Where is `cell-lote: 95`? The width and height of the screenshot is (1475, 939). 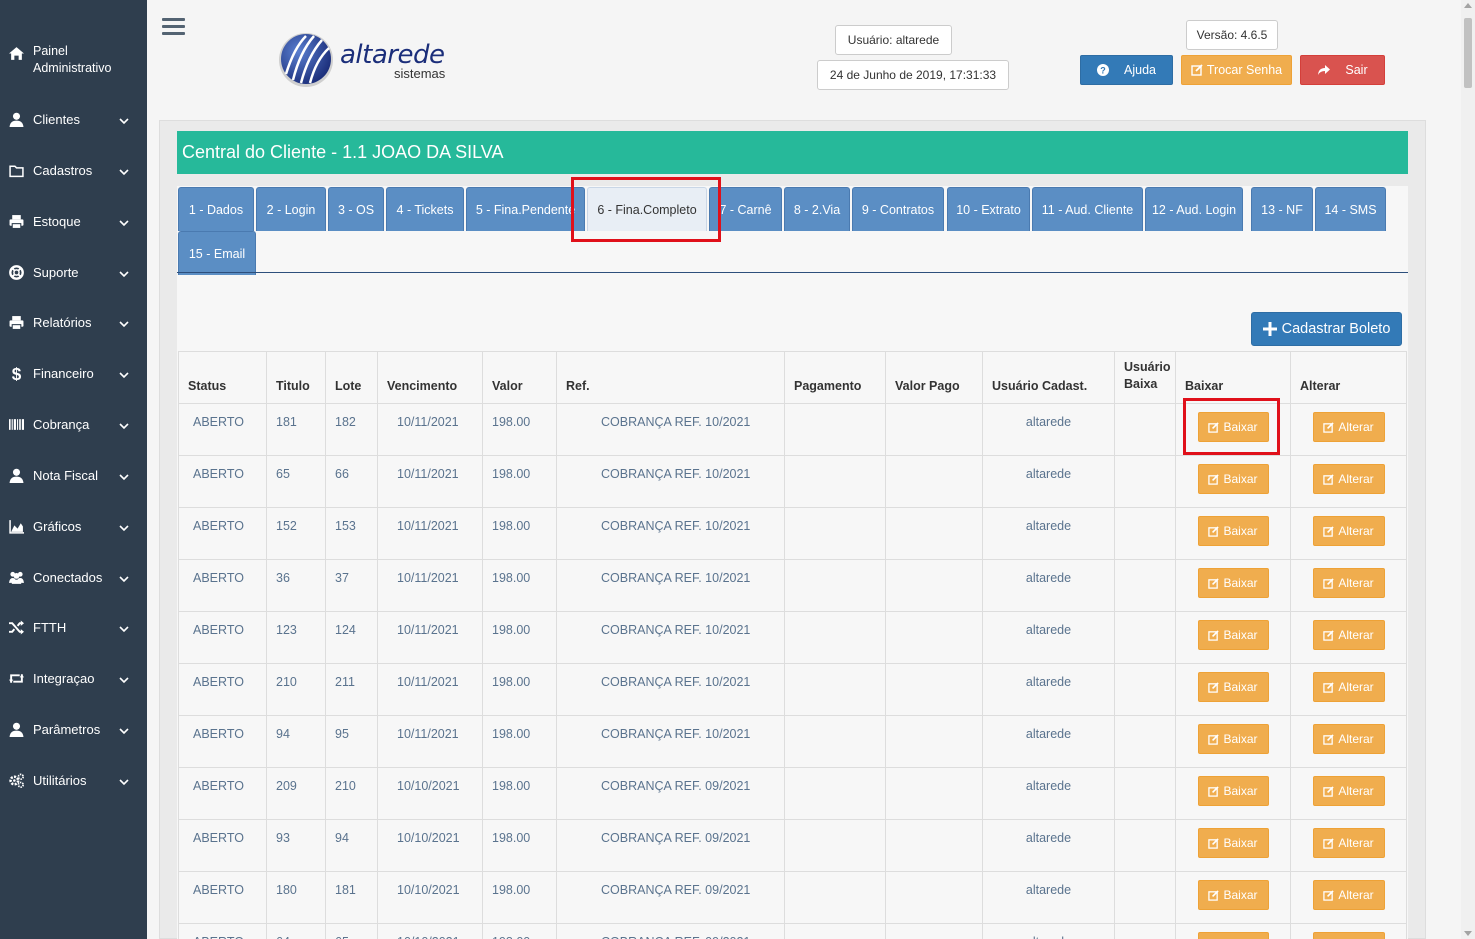 cell-lote: 95 is located at coordinates (351, 741).